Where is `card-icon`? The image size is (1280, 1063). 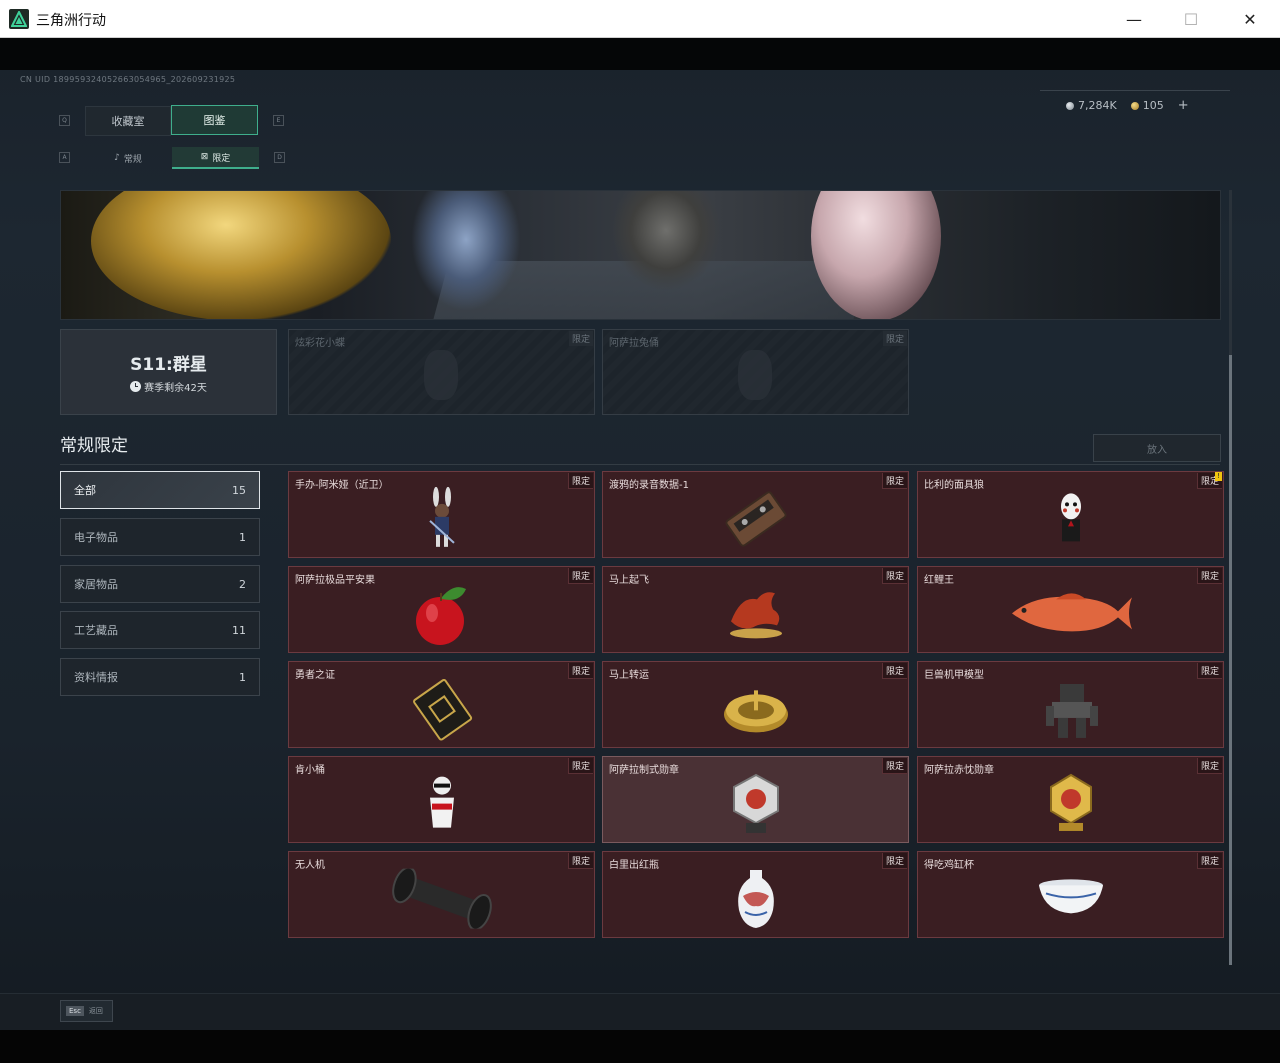
card-icon is located at coordinates (442, 709).